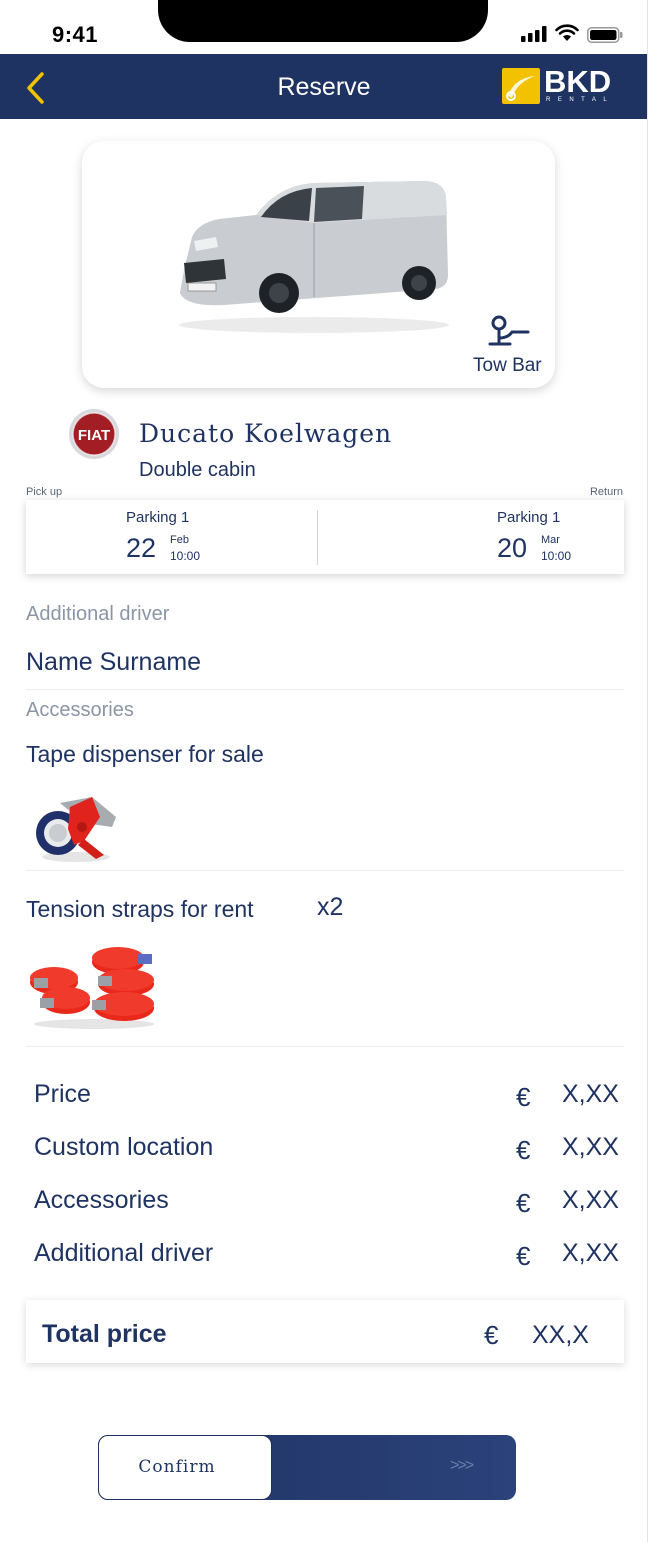  I want to click on tape-dispenser-image, so click(76, 829).